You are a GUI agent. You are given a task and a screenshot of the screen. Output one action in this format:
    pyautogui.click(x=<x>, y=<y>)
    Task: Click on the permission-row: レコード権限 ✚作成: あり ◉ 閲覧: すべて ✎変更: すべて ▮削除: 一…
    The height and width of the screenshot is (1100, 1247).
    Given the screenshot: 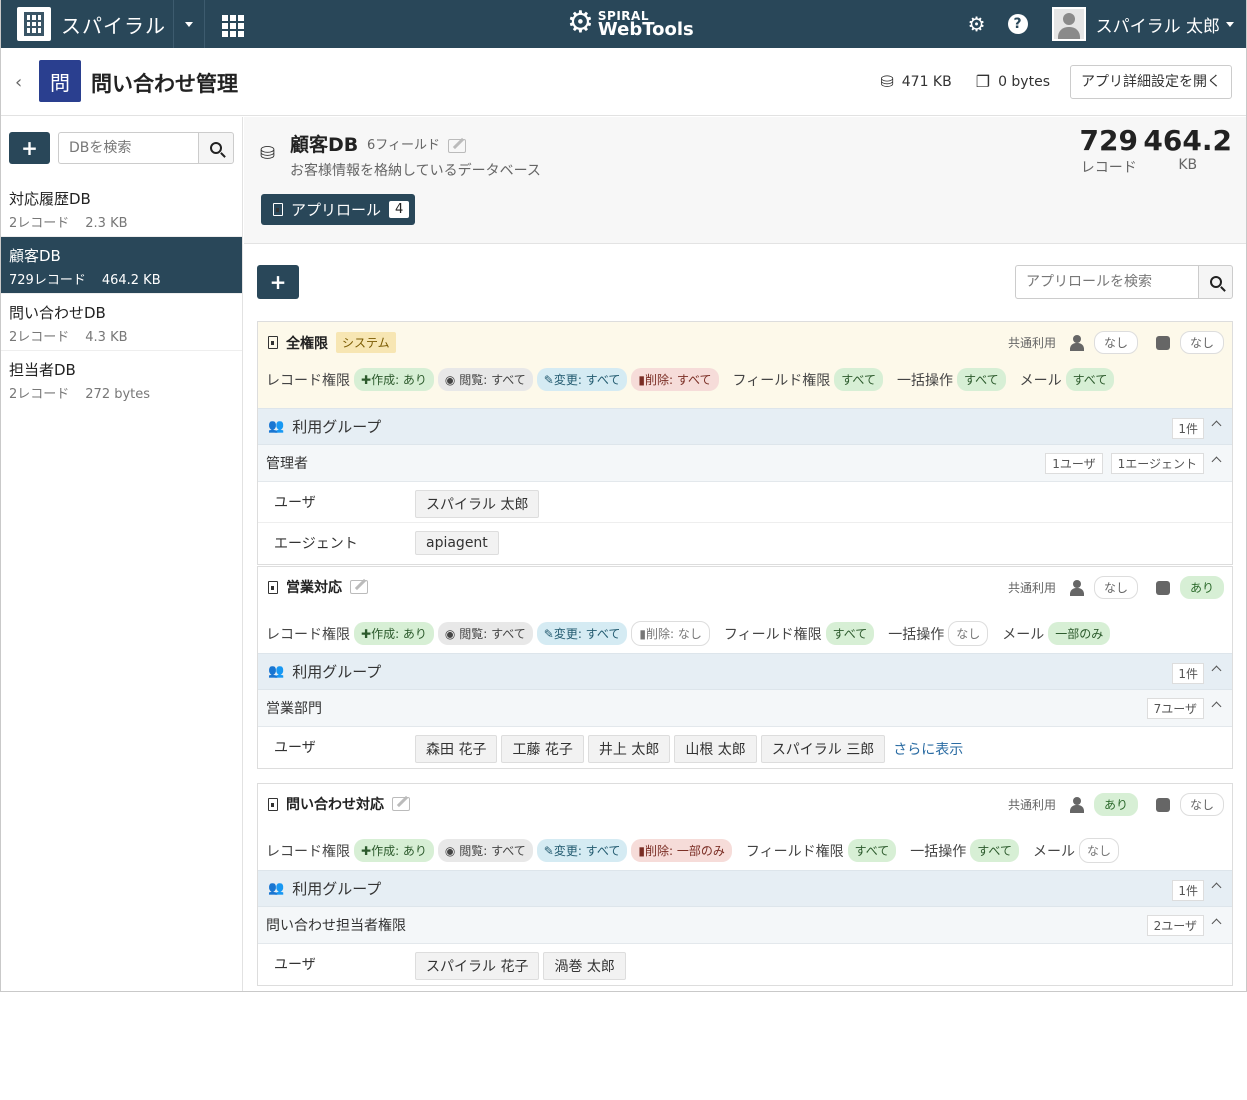 What is the action you would take?
    pyautogui.click(x=694, y=850)
    